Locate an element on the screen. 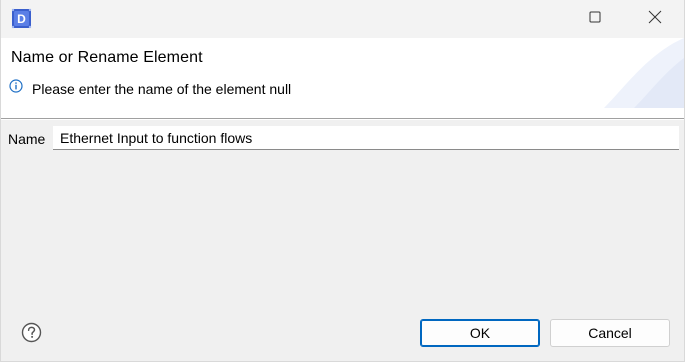 Image resolution: width=685 pixels, height=362 pixels. header-divider-highlight is located at coordinates (342, 119).